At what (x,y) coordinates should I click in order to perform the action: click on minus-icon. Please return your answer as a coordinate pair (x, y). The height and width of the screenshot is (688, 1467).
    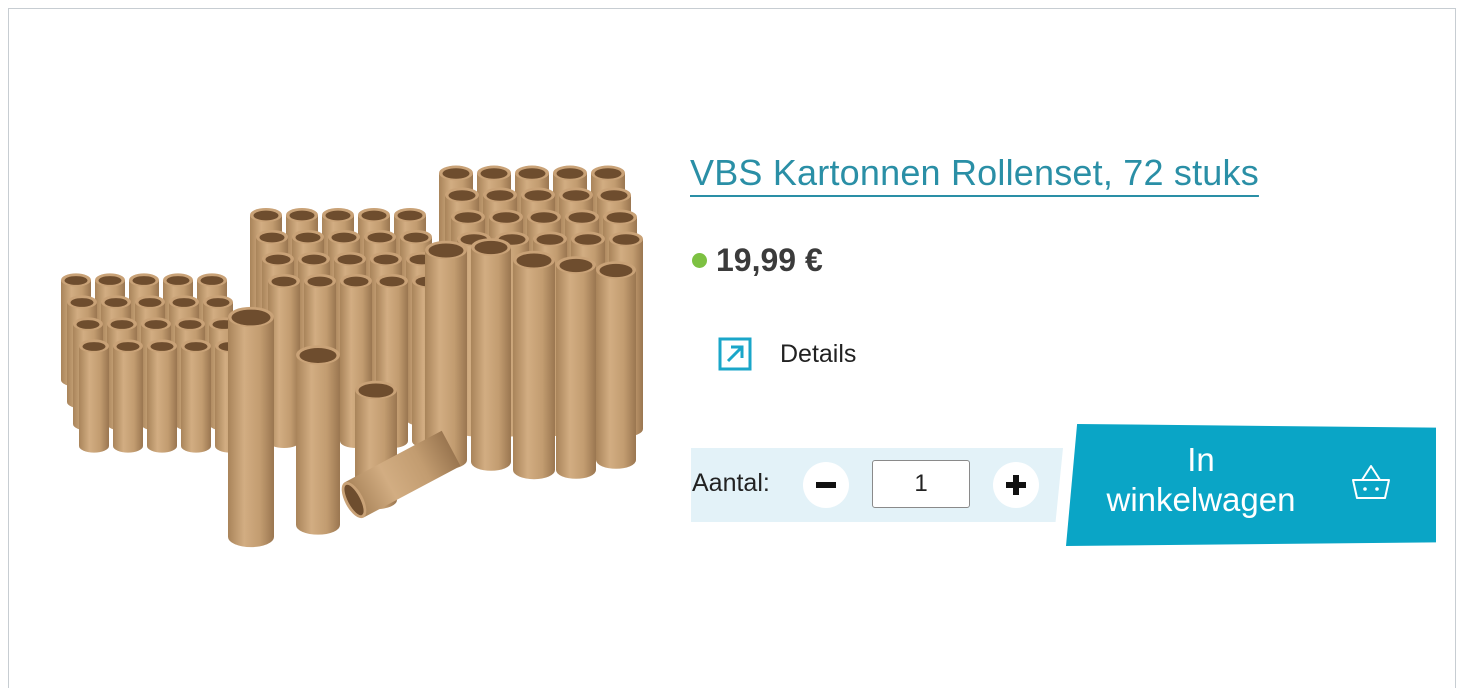
    Looking at the image, I should click on (826, 485).